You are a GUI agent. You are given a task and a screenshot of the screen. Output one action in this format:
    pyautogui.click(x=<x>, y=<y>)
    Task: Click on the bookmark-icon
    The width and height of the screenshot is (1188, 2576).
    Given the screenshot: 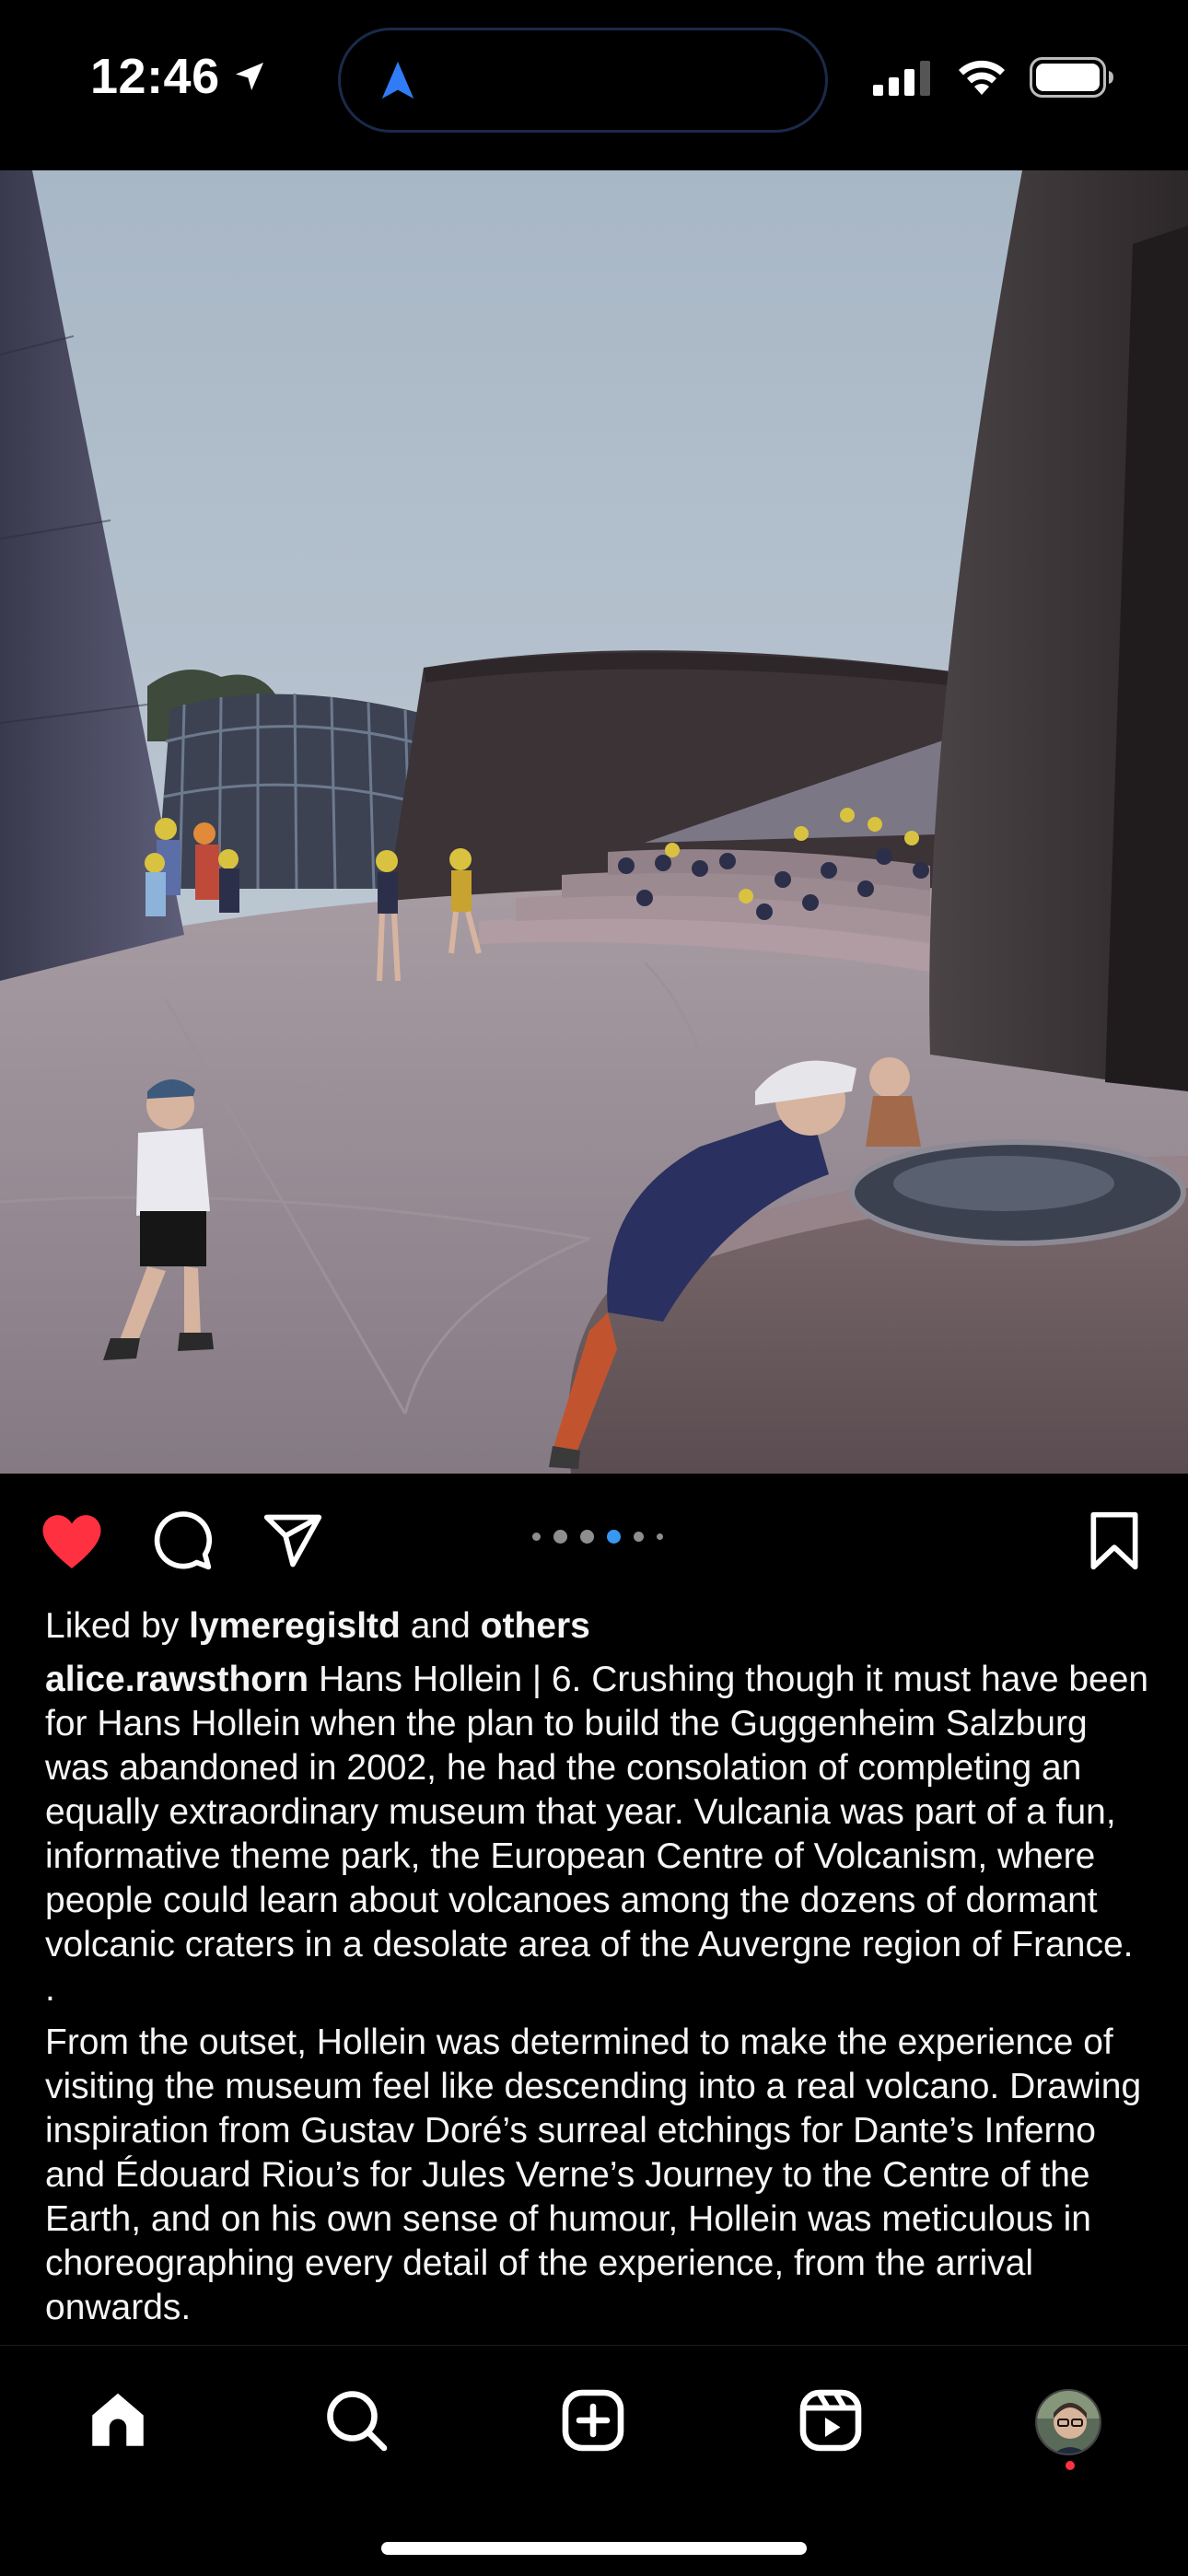 What is the action you would take?
    pyautogui.click(x=1114, y=1543)
    